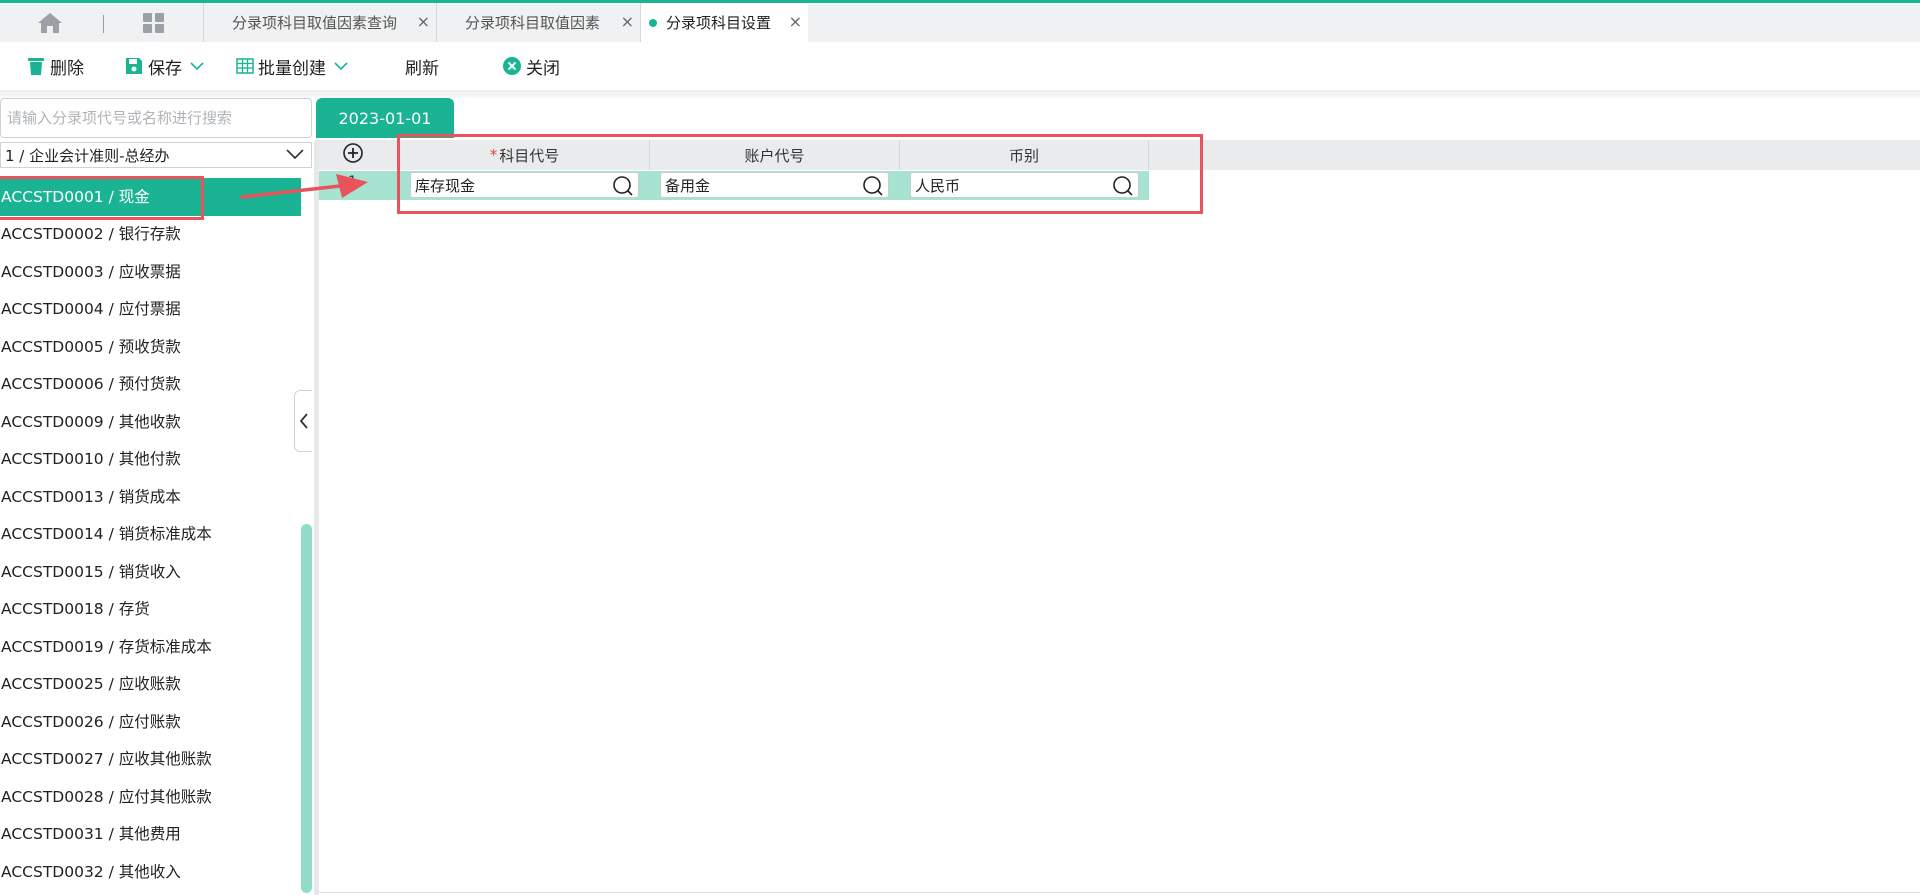 The image size is (1920, 895). Describe the element at coordinates (960, 66) in the screenshot. I see `toolbar: 删除 保存 批量创建 刷新 关闭` at that location.